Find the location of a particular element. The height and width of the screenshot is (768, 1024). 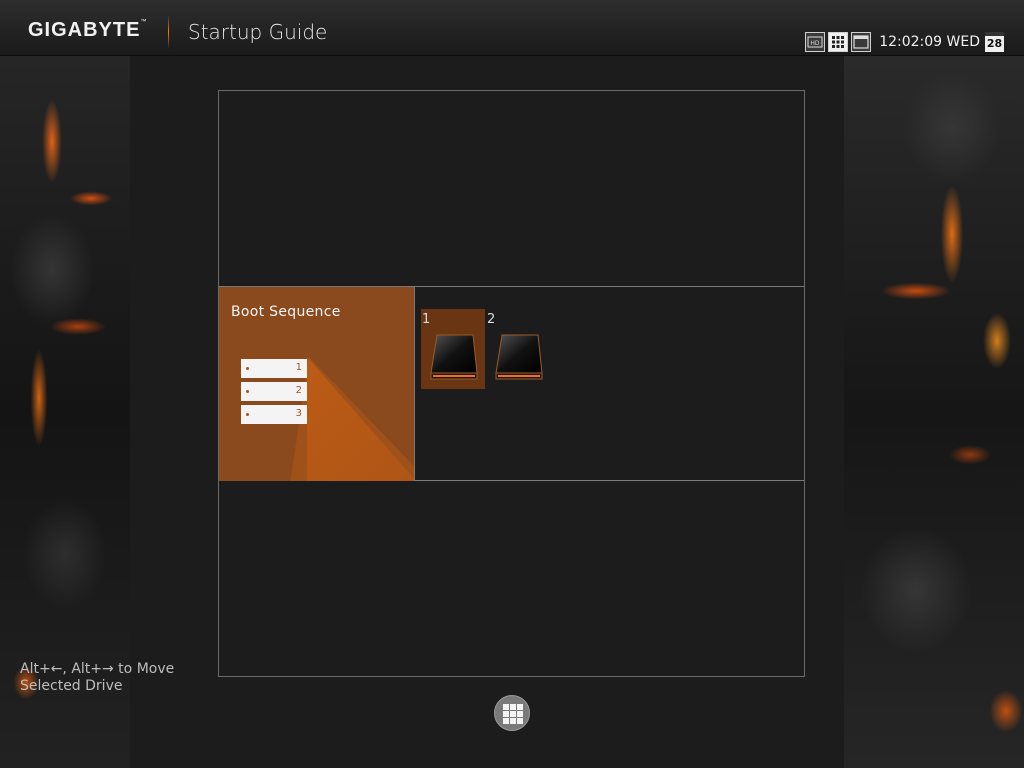

app-title: Startup Guide is located at coordinates (258, 32).